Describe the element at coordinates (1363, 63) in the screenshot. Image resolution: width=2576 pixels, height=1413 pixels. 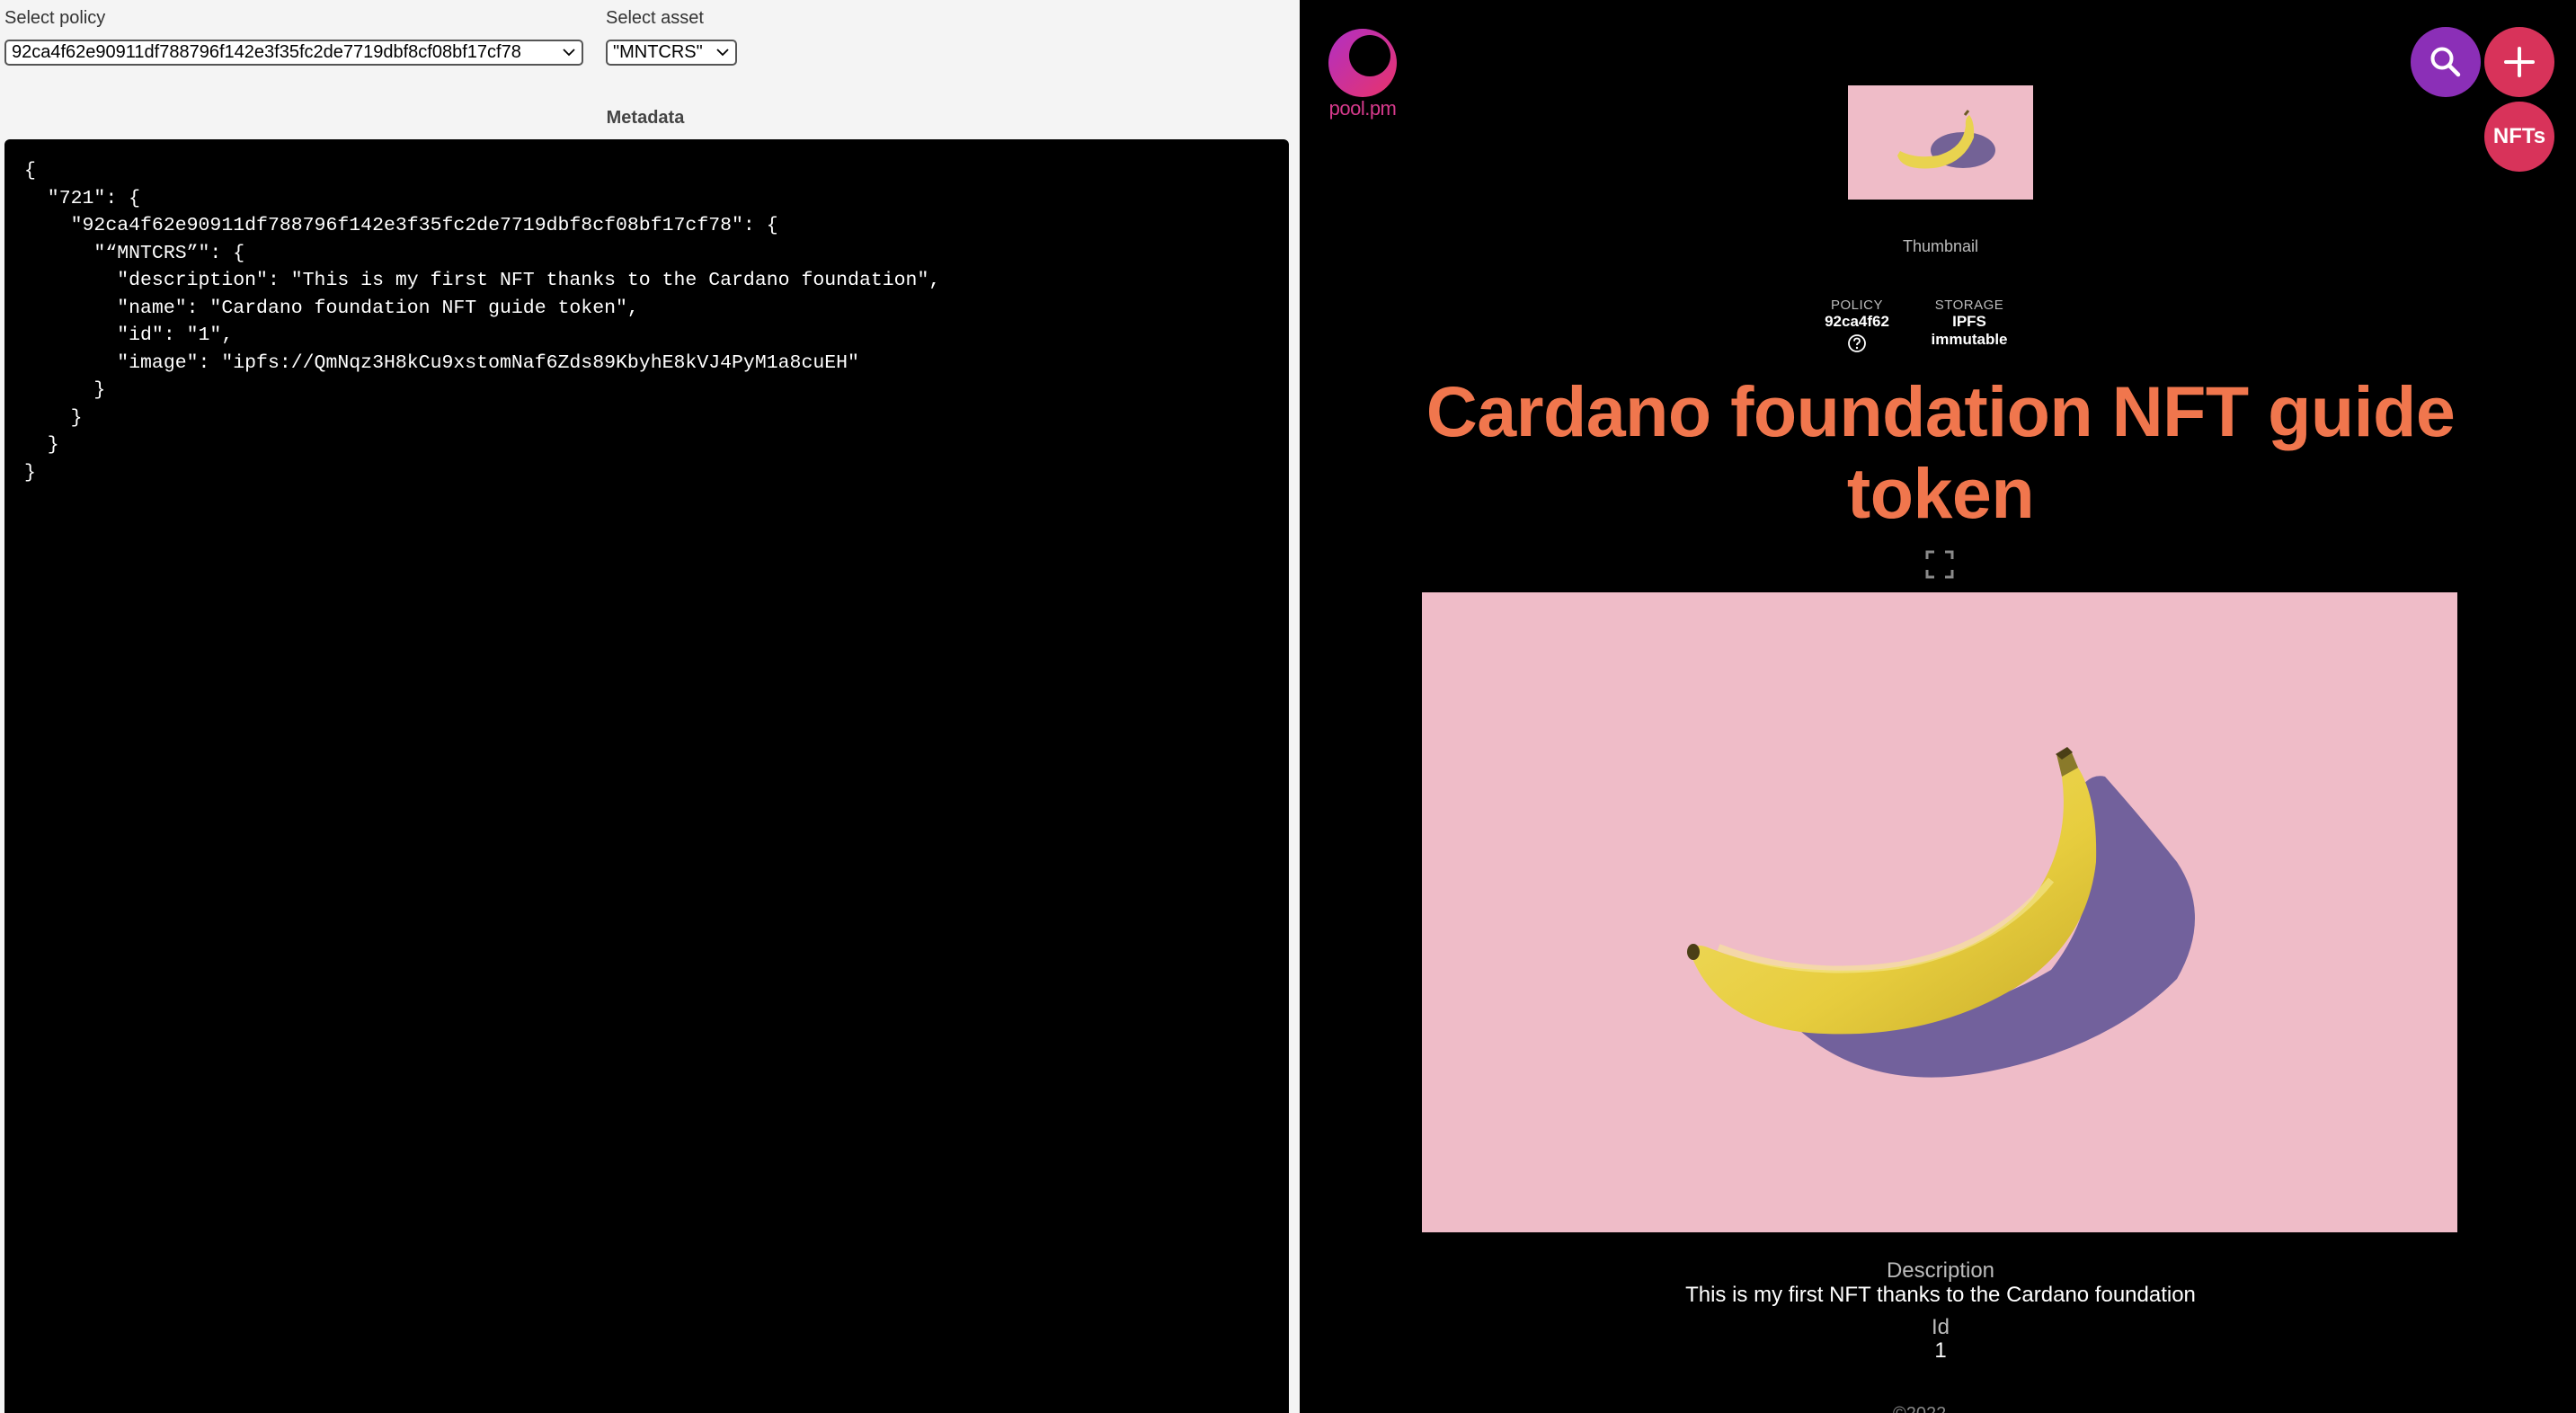
I see `logo-icon` at that location.